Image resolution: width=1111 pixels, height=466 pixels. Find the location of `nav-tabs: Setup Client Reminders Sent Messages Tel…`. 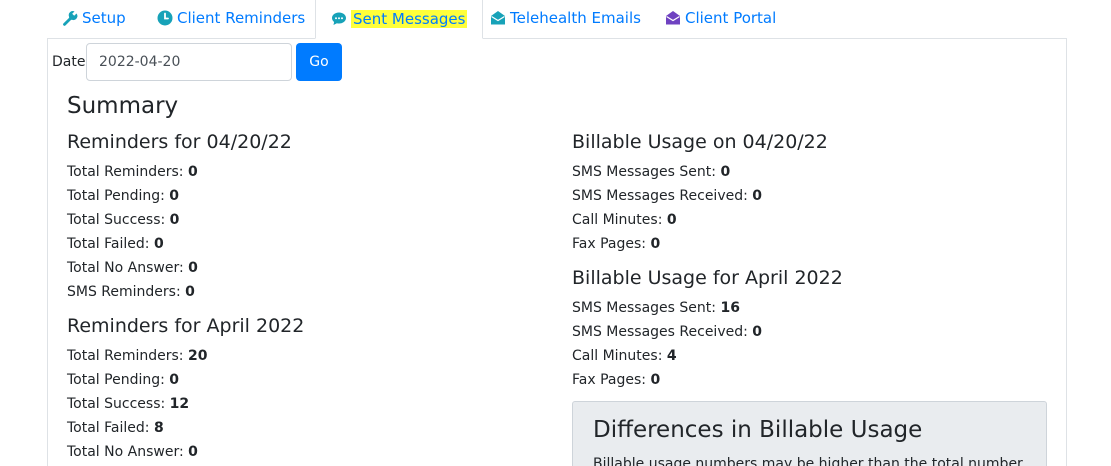

nav-tabs: Setup Client Reminders Sent Messages Tel… is located at coordinates (557, 19).